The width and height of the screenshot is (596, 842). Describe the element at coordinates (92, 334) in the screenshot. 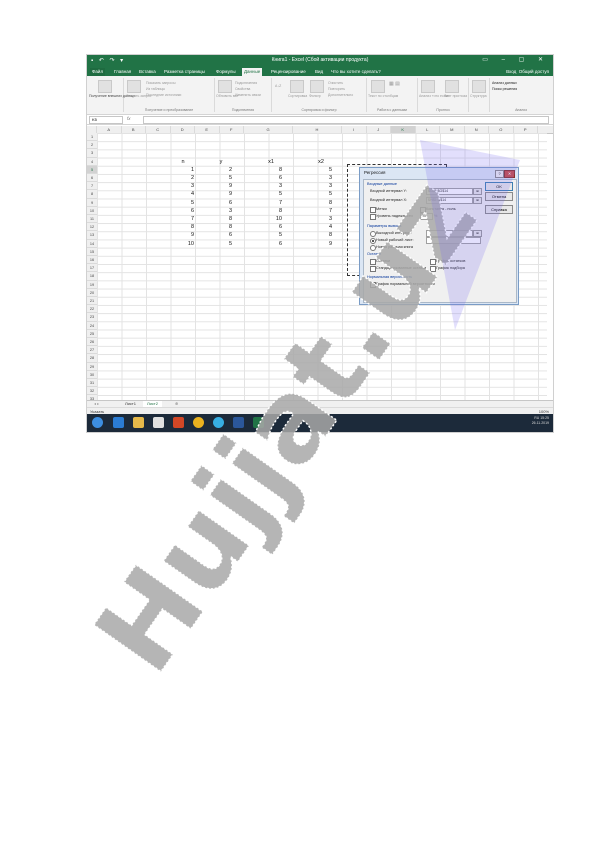

I see `row-header: 25` at that location.